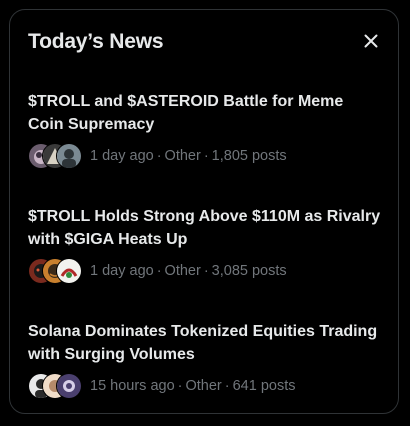  I want to click on news-meta-text: 1 day ago · Other · 1,805 posts, so click(188, 156).